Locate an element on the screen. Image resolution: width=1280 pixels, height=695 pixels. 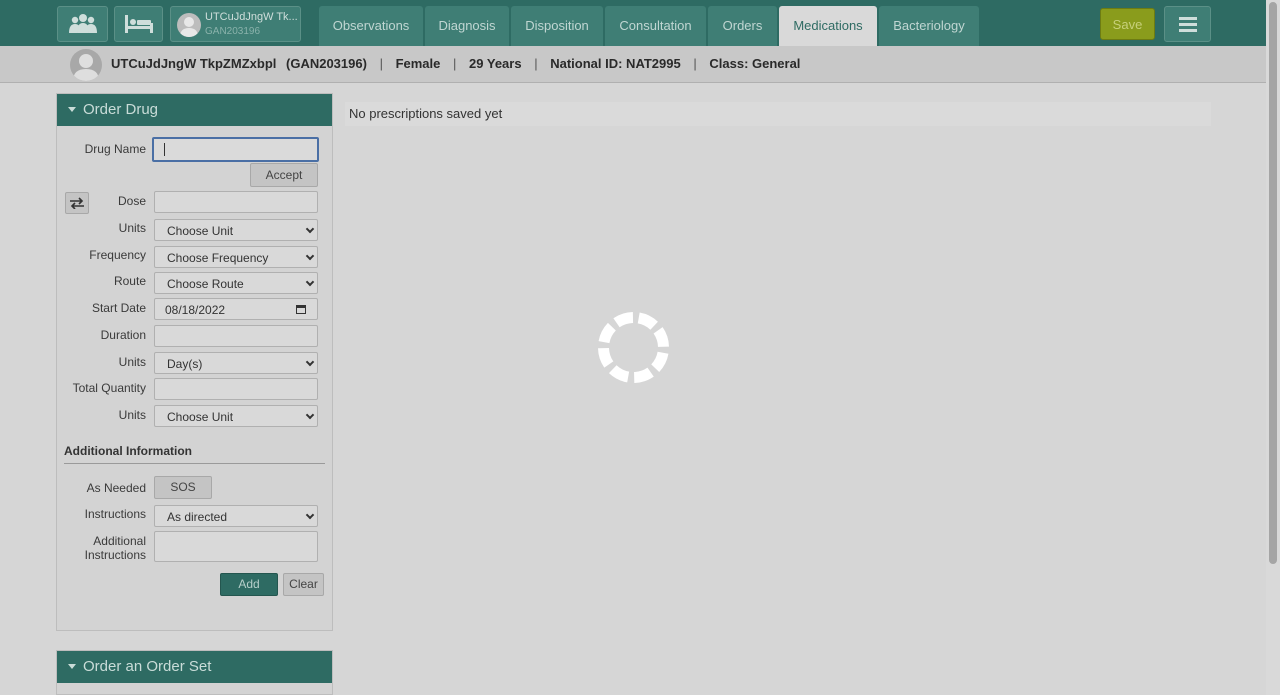
additional-instructions-label-line2: Instructions is located at coordinates (115, 555).